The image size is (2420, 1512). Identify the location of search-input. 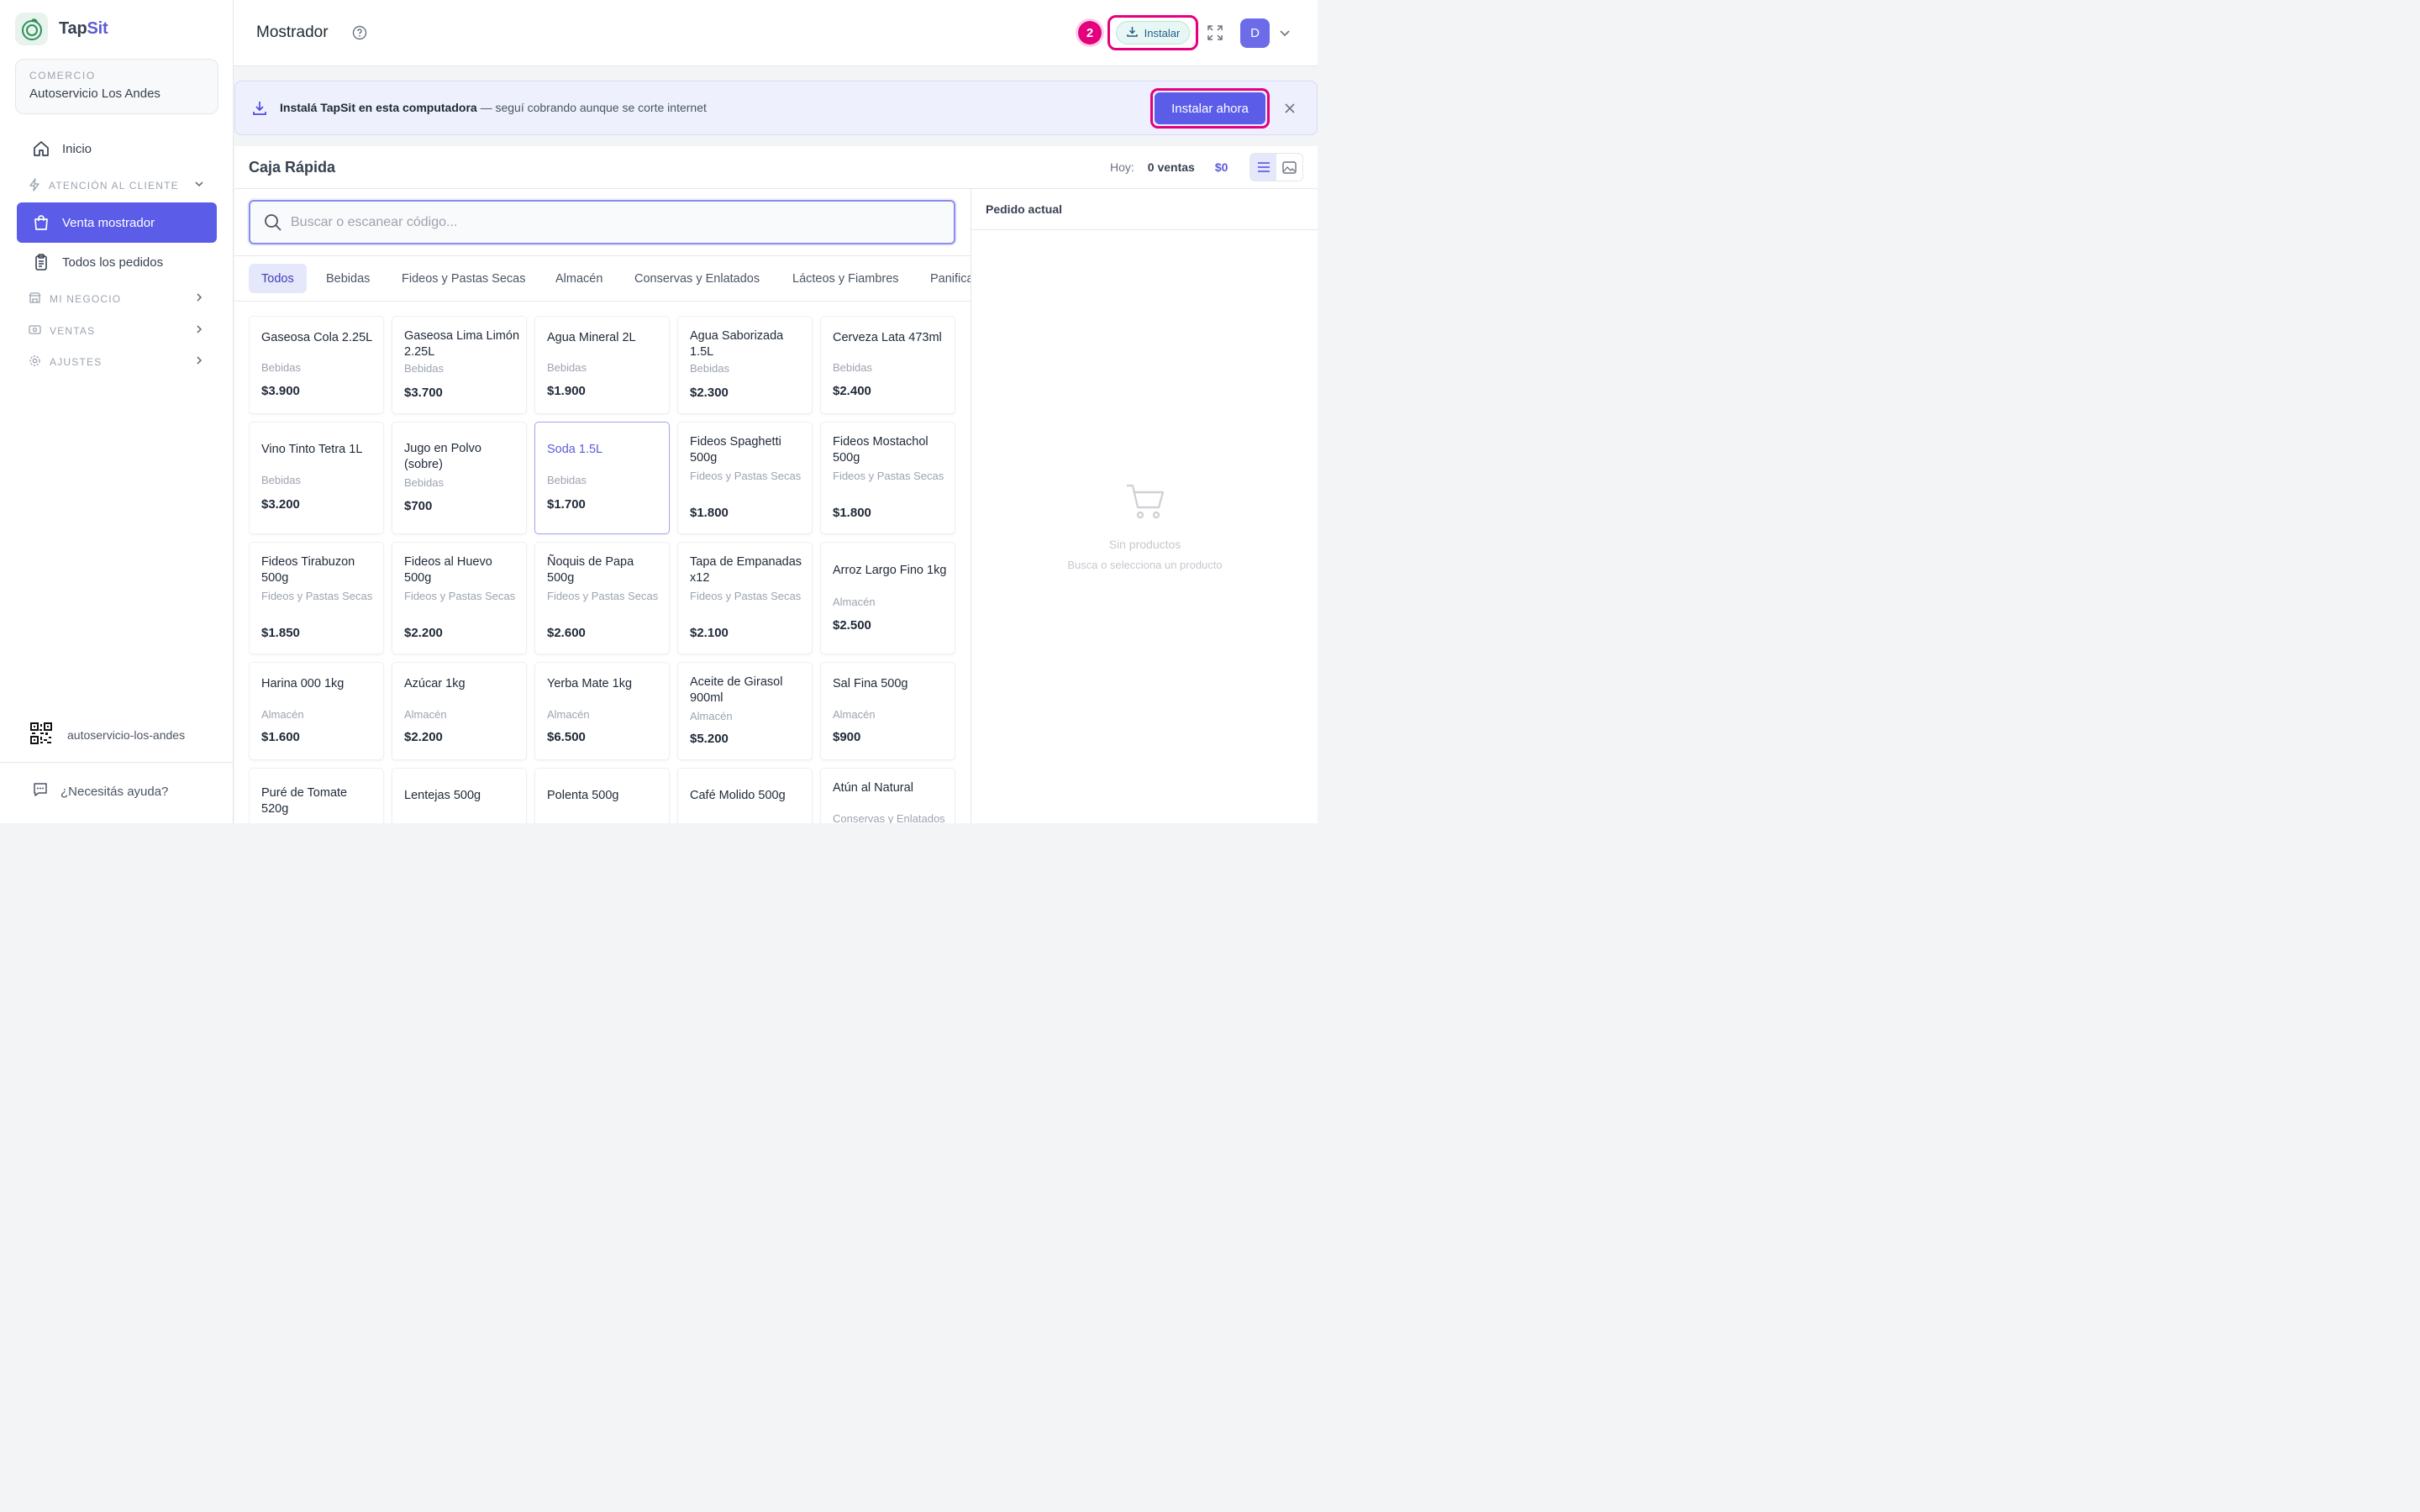
(618, 222).